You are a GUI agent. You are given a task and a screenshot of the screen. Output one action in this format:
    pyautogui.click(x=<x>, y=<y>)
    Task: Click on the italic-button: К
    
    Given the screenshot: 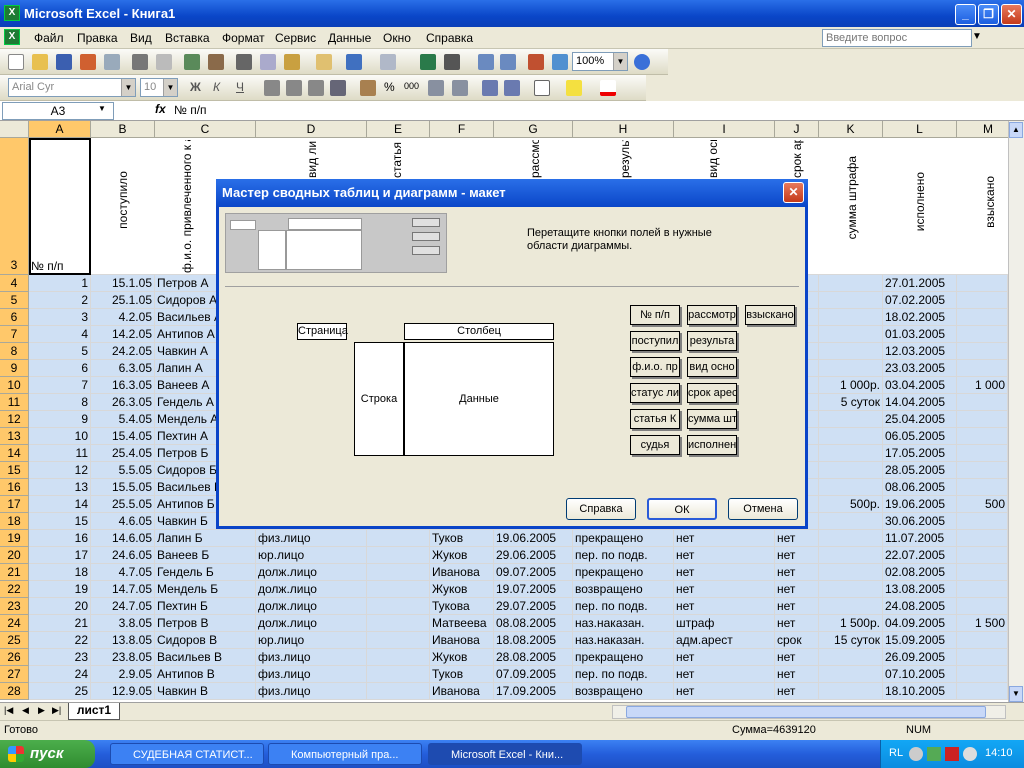 What is the action you would take?
    pyautogui.click(x=216, y=87)
    